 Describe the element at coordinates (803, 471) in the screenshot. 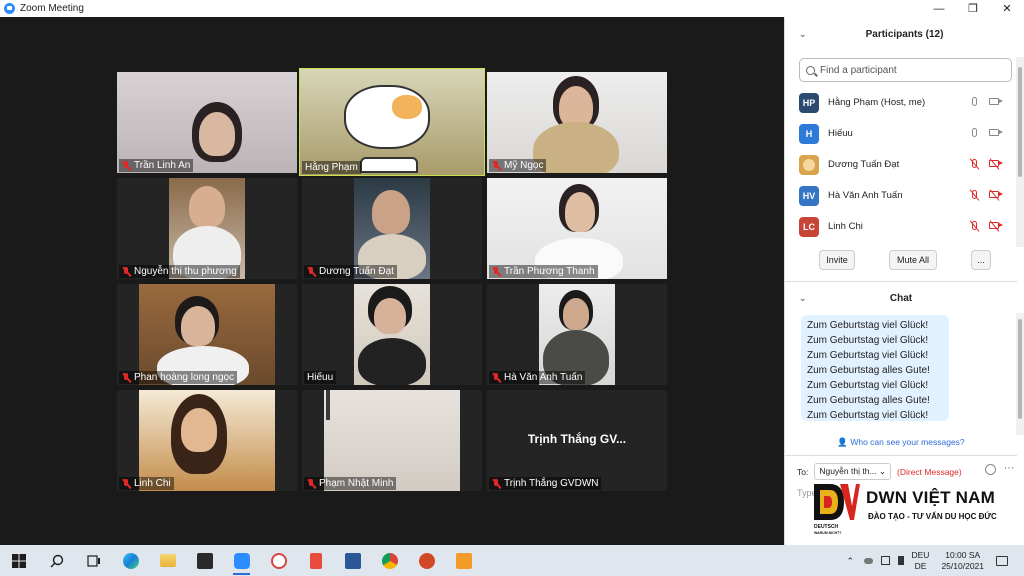

I see `to-label: To:` at that location.